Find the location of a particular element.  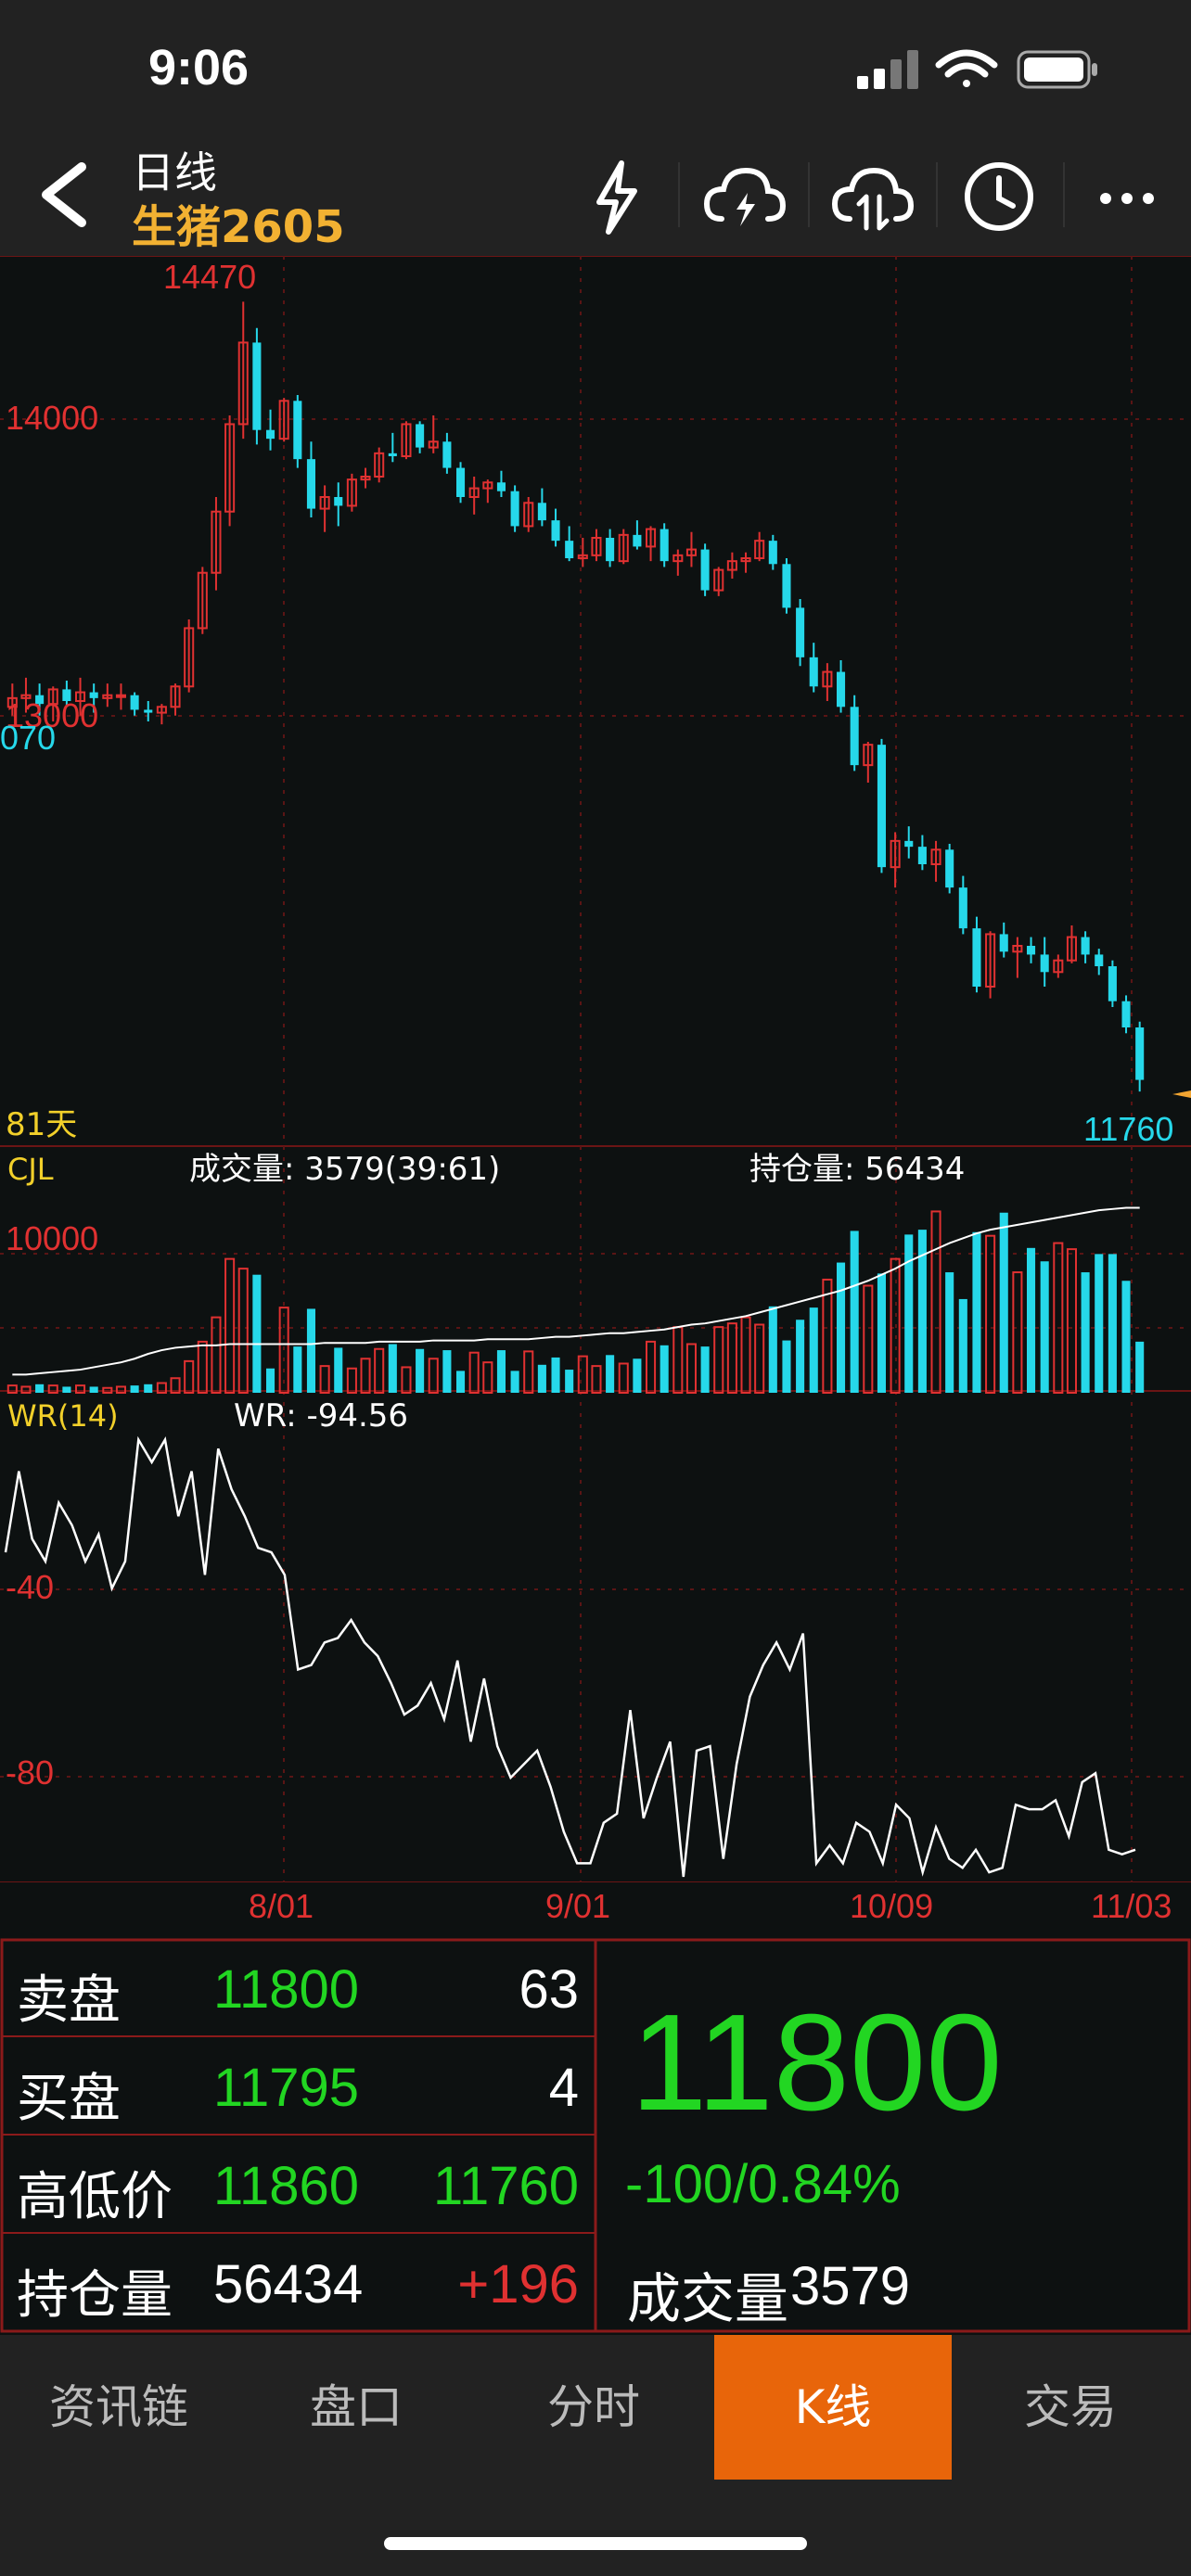

back-icon is located at coordinates (60, 195).